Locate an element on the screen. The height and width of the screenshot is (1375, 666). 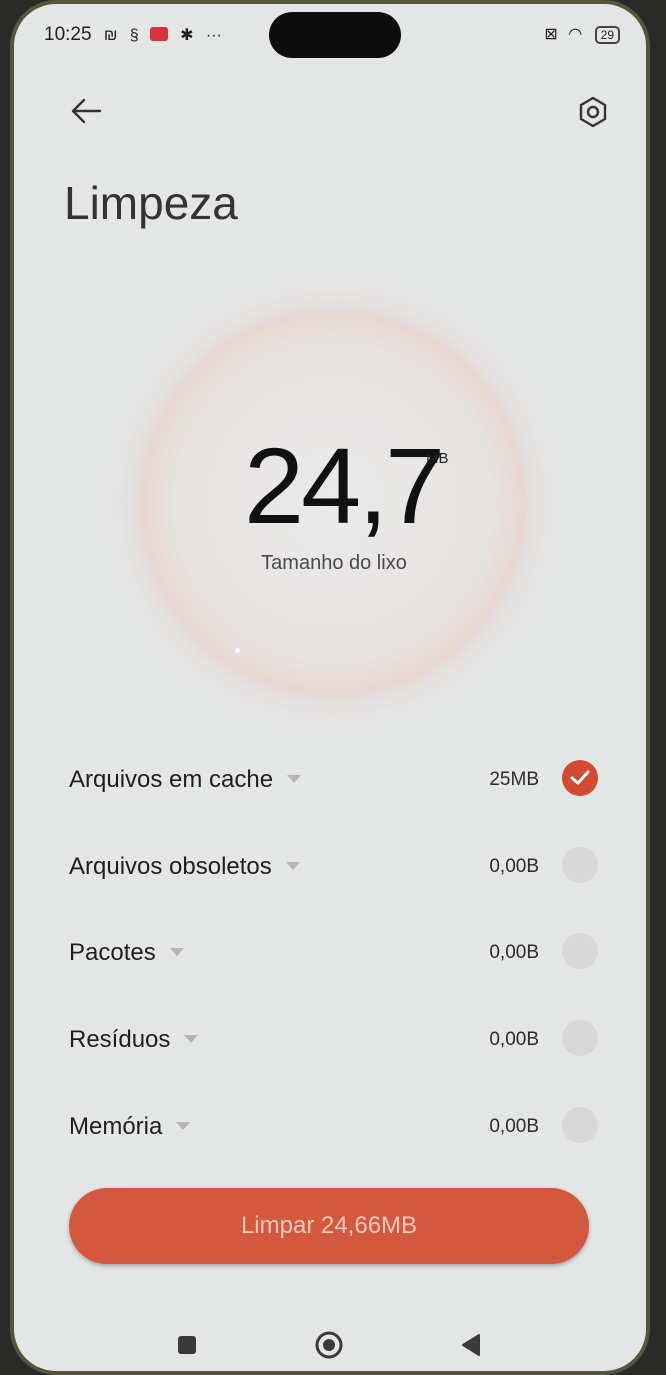
settings-button is located at coordinates (593, 112).